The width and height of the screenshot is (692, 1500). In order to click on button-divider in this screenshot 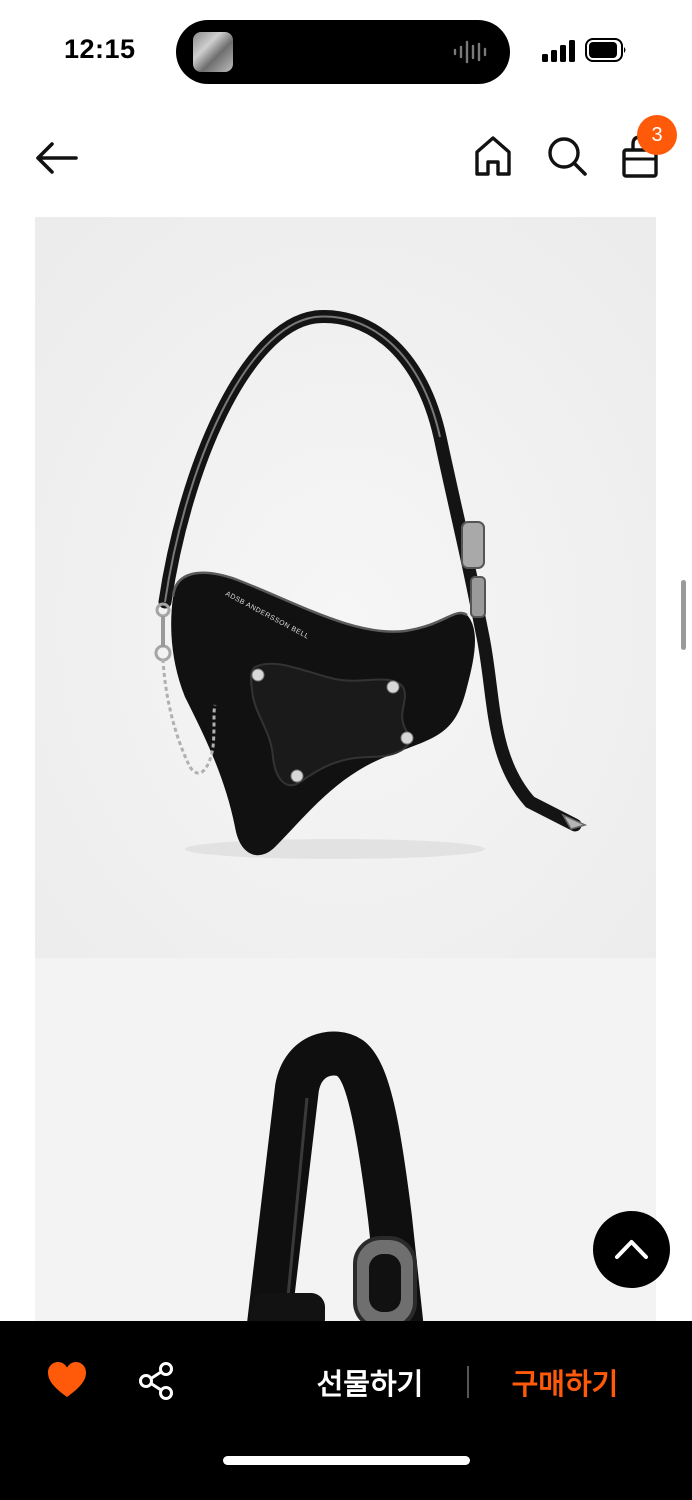, I will do `click(468, 1382)`.